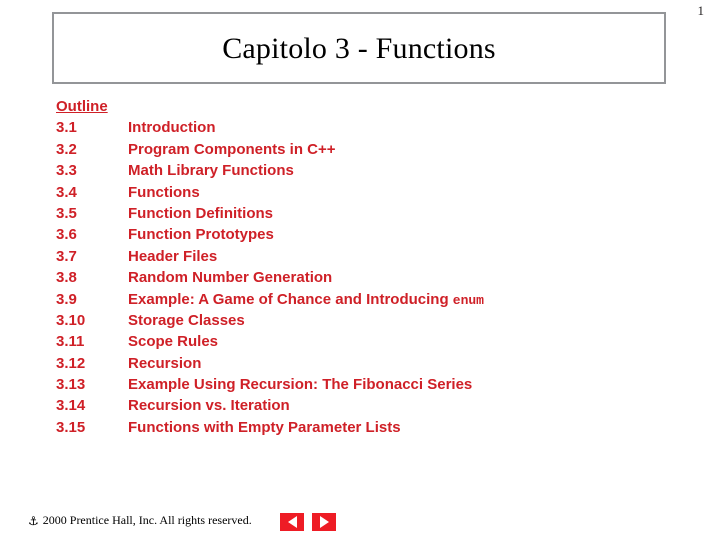 This screenshot has height=540, width=720. What do you see at coordinates (66, 256) in the screenshot?
I see `outline-item-number: 3.7` at bounding box center [66, 256].